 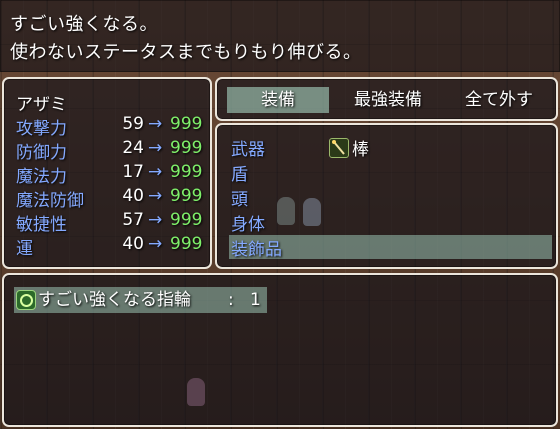 What do you see at coordinates (24, 249) in the screenshot?
I see `stat-label: 運` at bounding box center [24, 249].